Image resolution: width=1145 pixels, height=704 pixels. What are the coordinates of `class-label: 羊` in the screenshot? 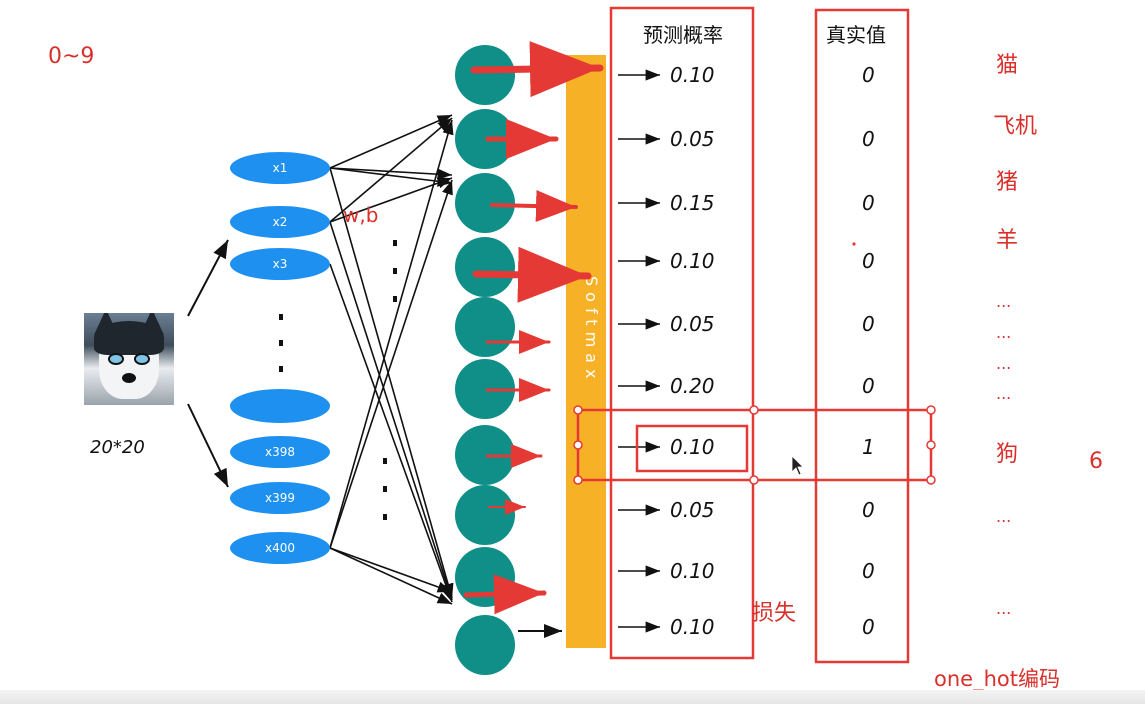 It's located at (1007, 240).